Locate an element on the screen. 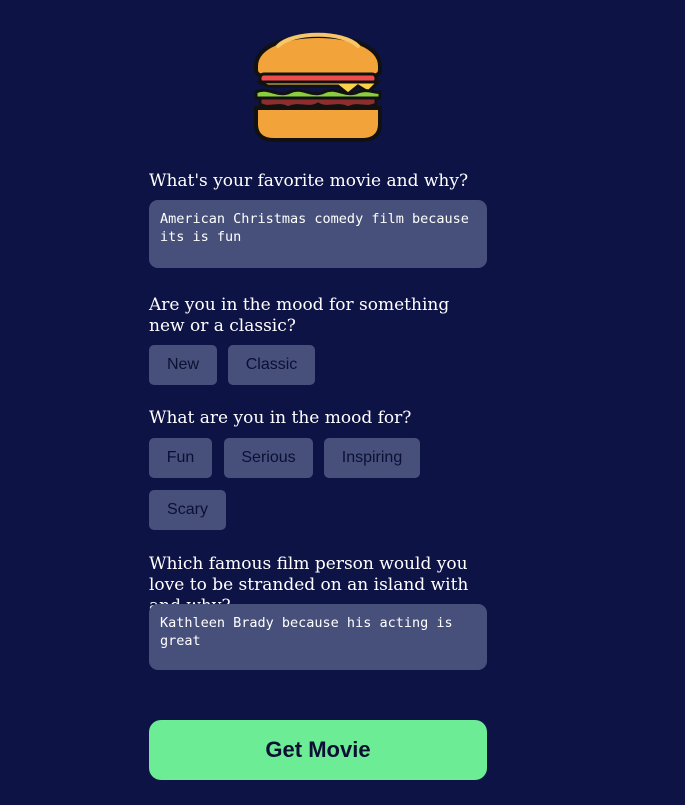  question-mood: What are you in the mood for? is located at coordinates (280, 418).